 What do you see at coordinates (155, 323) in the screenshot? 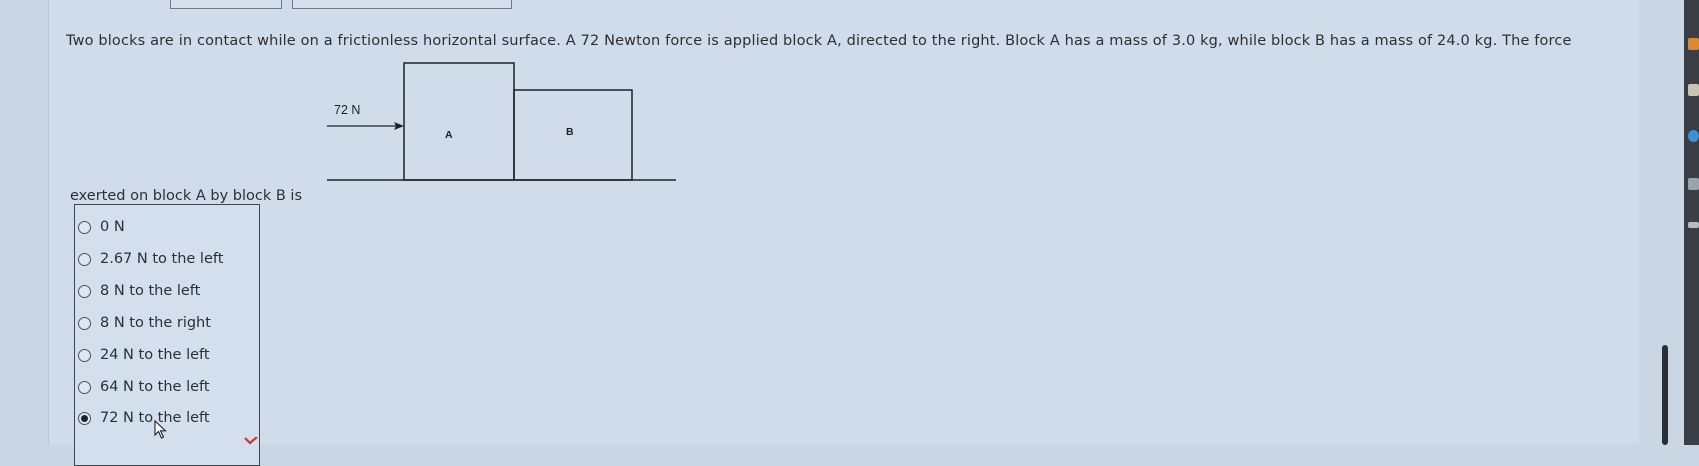
I see `answer-option-label: 8 N to the right` at bounding box center [155, 323].